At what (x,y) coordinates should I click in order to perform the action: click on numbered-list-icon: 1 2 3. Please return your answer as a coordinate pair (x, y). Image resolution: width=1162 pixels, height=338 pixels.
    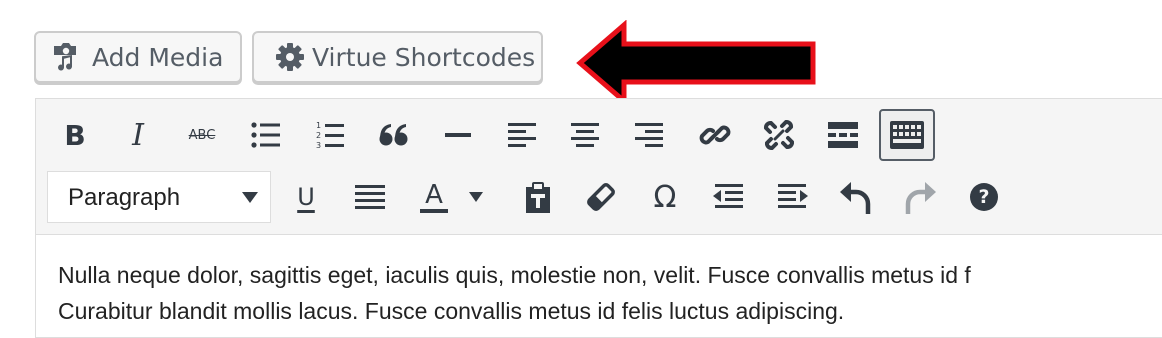
    Looking at the image, I should click on (330, 135).